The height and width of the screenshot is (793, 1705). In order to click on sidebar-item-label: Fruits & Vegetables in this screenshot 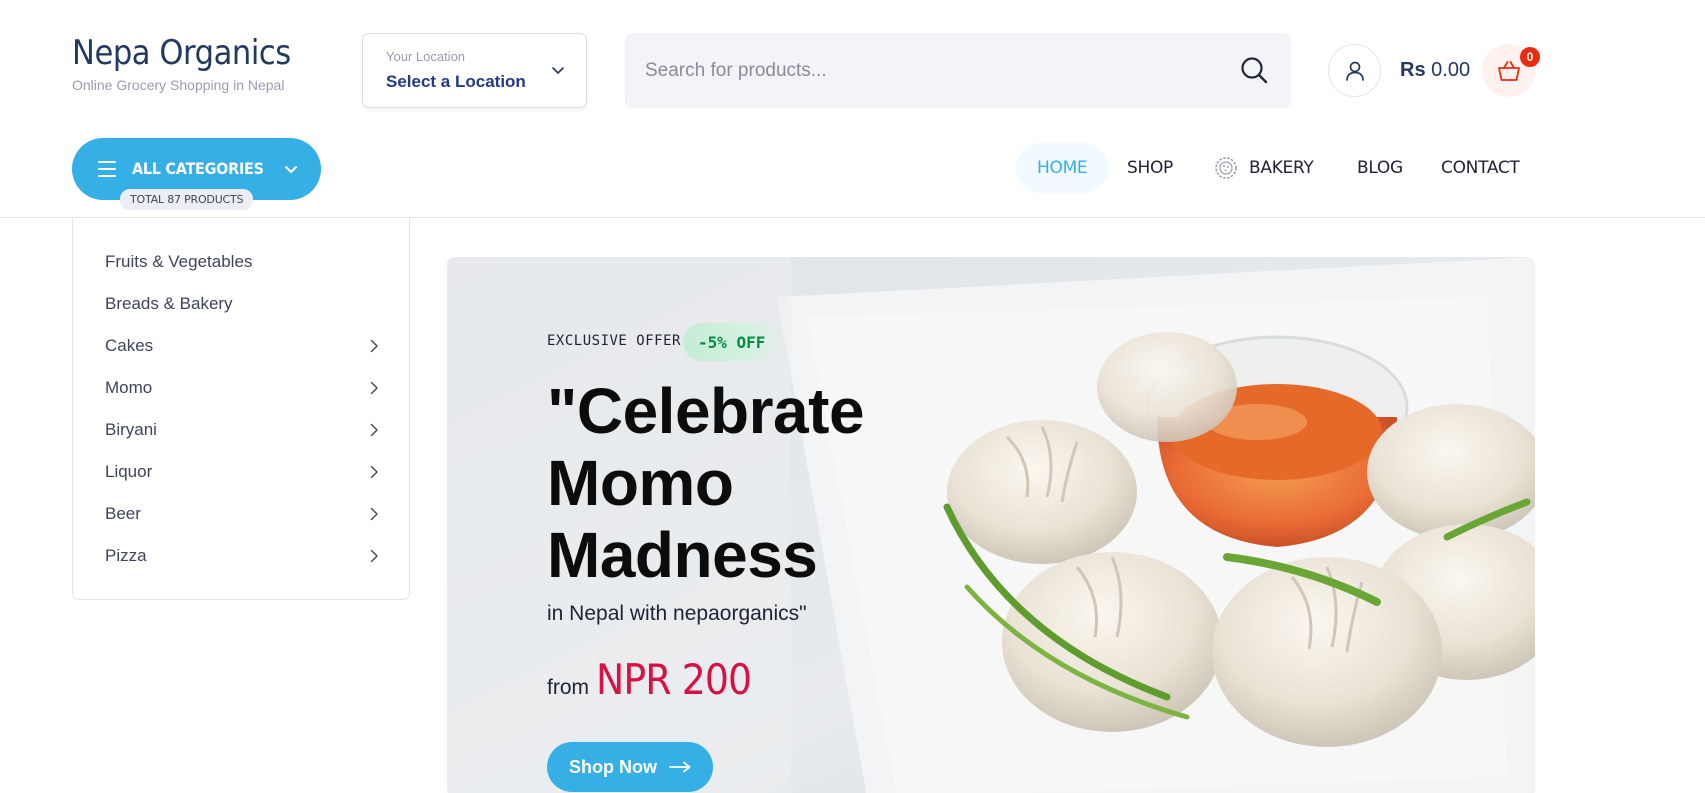, I will do `click(179, 261)`.